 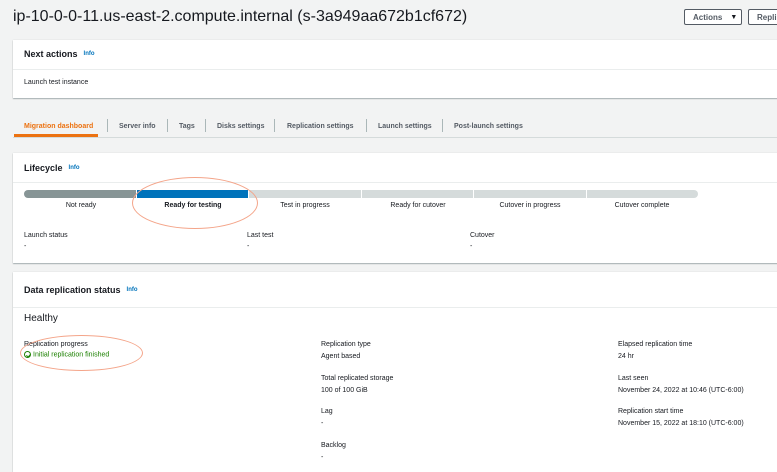 What do you see at coordinates (418, 205) in the screenshot?
I see `step-label-ready-for-cutover: Ready for cutover` at bounding box center [418, 205].